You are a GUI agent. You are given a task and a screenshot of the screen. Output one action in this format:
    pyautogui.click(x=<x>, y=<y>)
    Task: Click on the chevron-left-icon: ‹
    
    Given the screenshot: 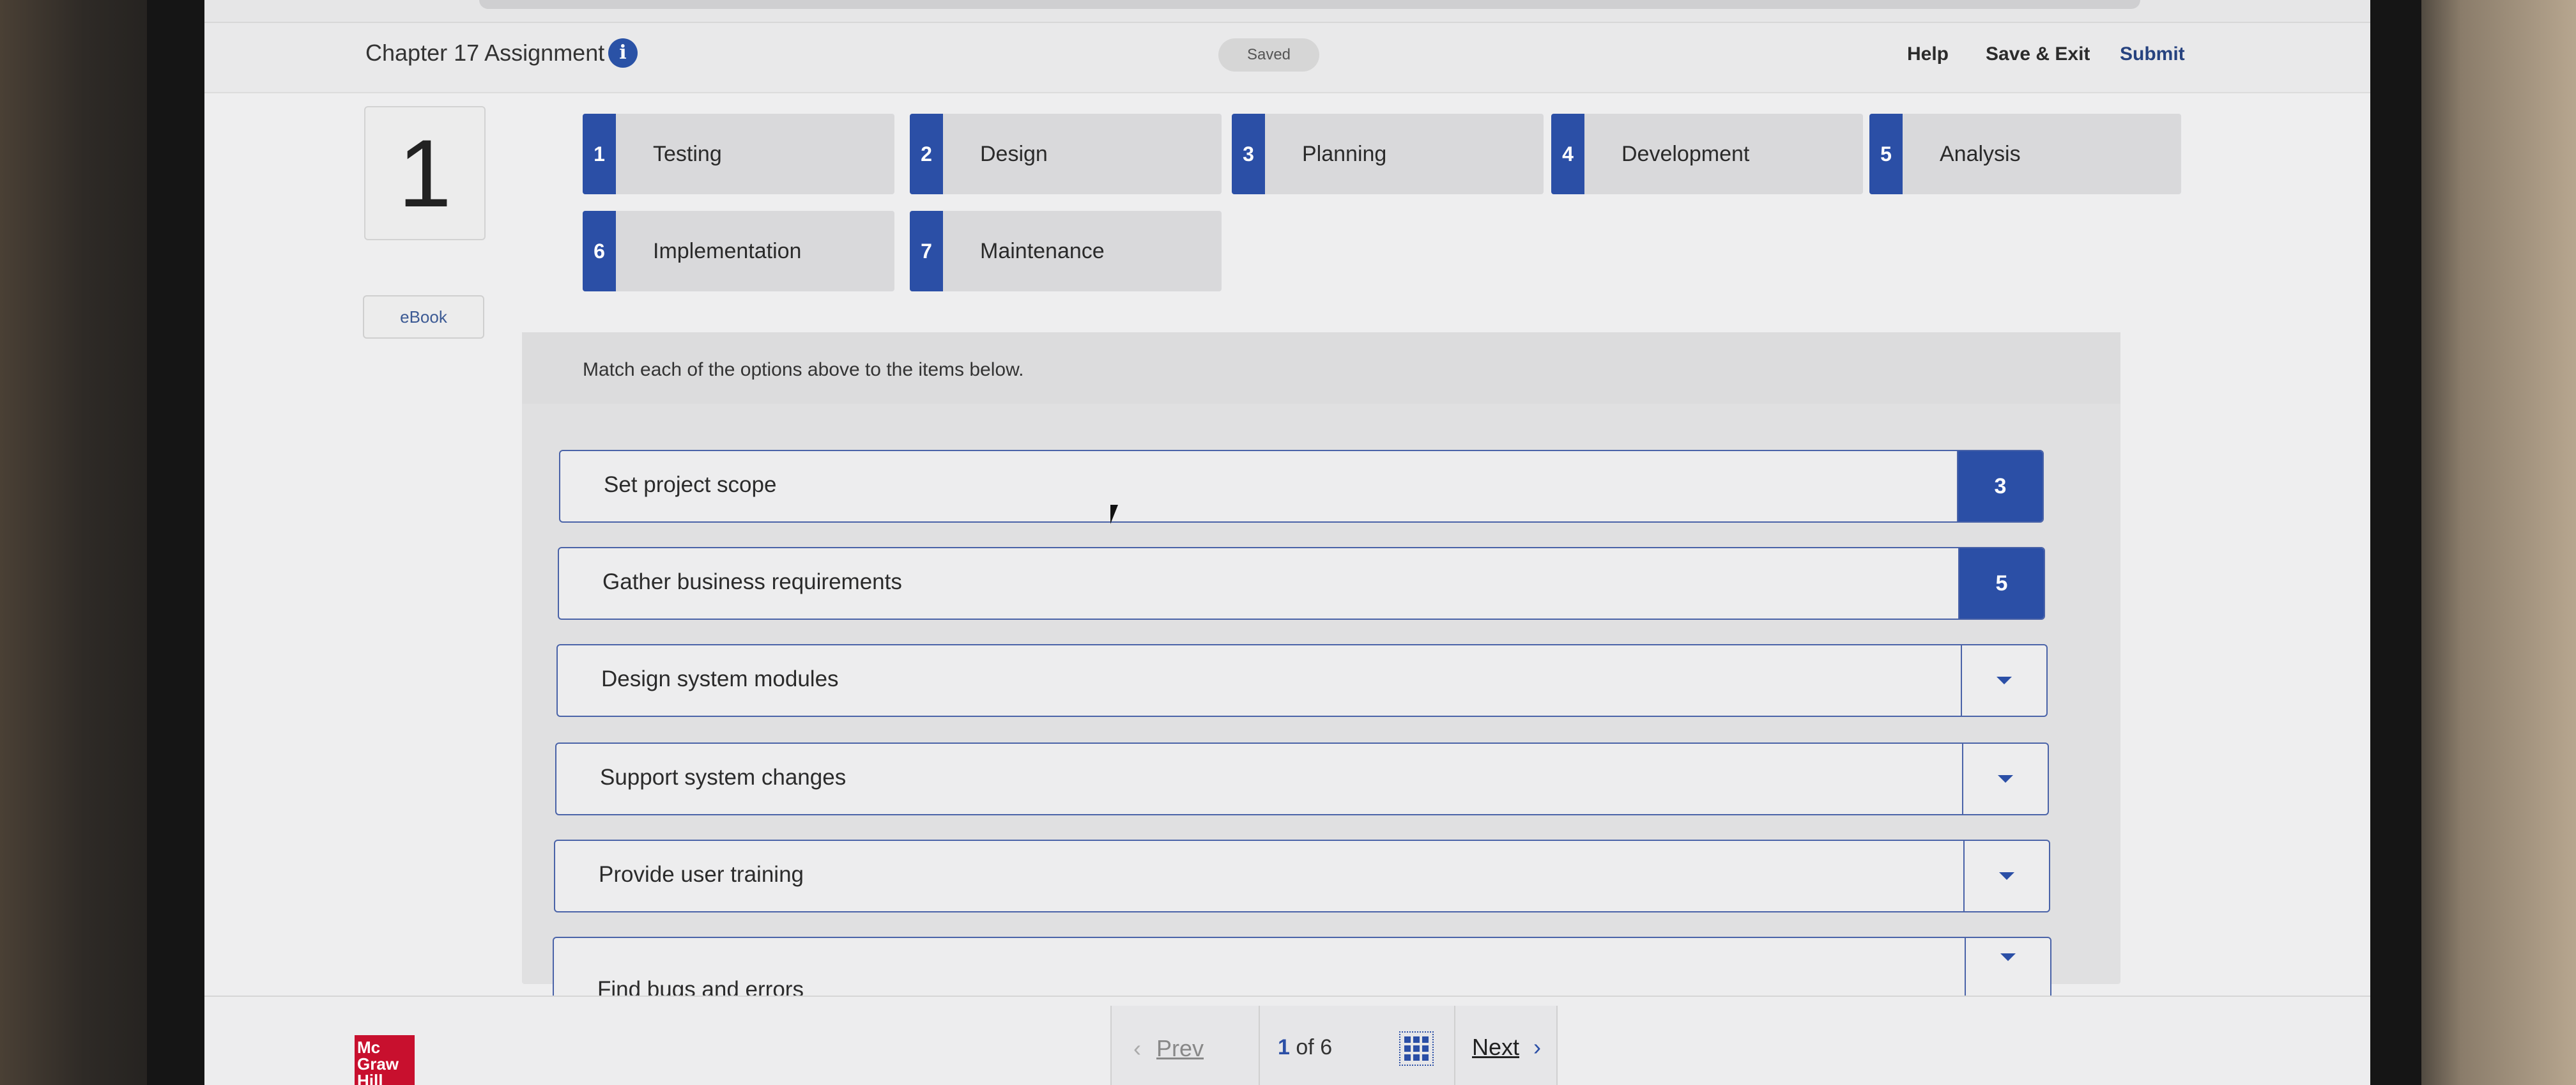 What is the action you would take?
    pyautogui.click(x=1137, y=1048)
    